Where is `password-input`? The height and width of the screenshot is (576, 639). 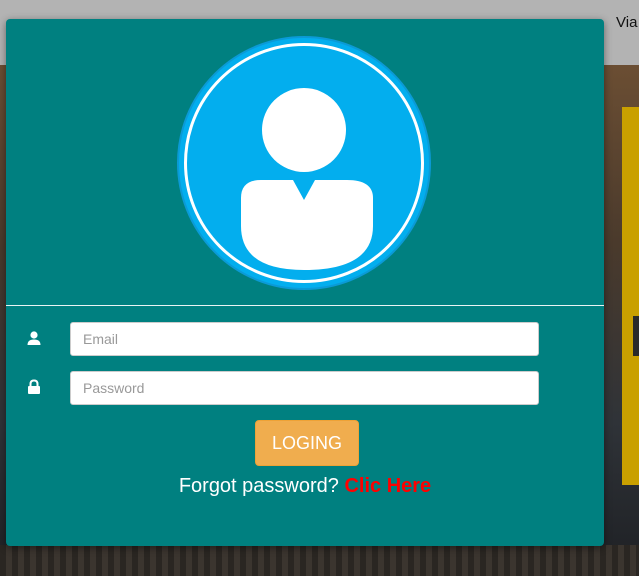 password-input is located at coordinates (304, 388).